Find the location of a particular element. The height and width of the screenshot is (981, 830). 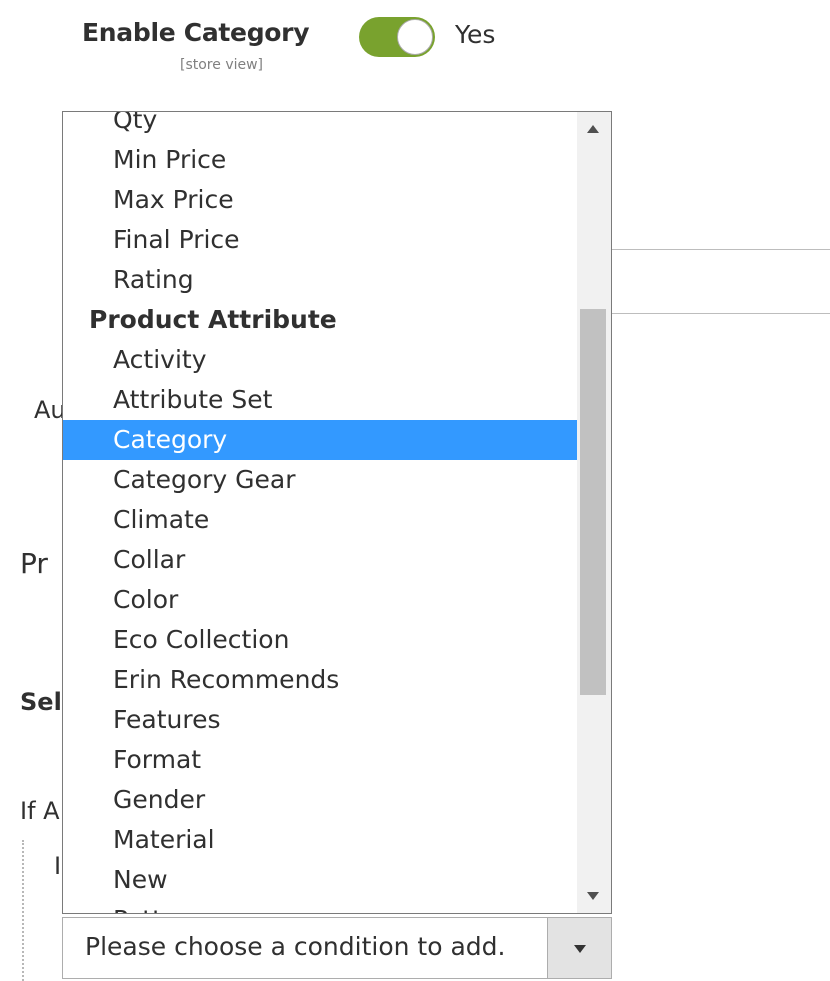

dropdown-option: Features is located at coordinates (320, 720).